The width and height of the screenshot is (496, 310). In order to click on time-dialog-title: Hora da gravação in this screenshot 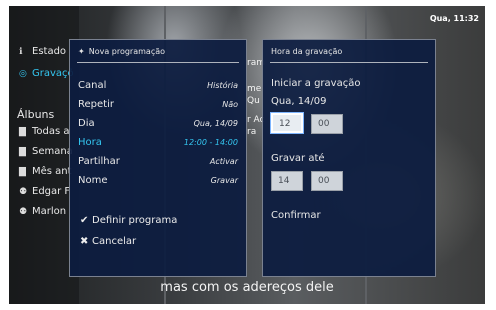, I will do `click(307, 51)`.